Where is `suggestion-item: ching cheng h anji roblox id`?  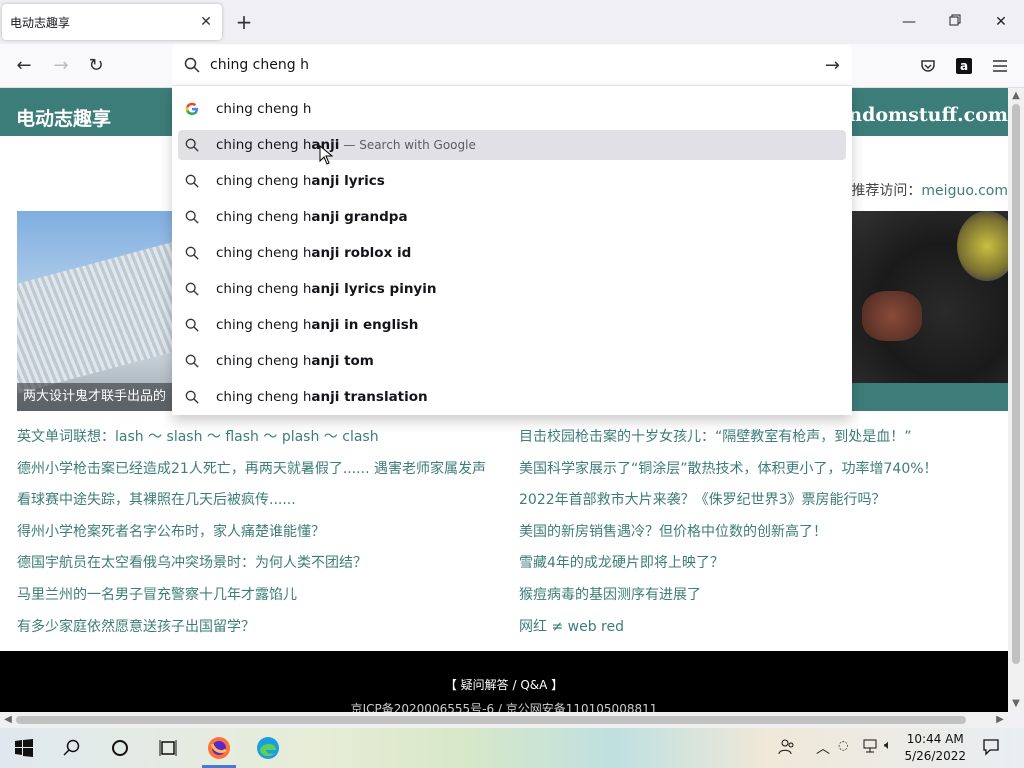
suggestion-item: ching cheng h anji roblox id is located at coordinates (512, 253).